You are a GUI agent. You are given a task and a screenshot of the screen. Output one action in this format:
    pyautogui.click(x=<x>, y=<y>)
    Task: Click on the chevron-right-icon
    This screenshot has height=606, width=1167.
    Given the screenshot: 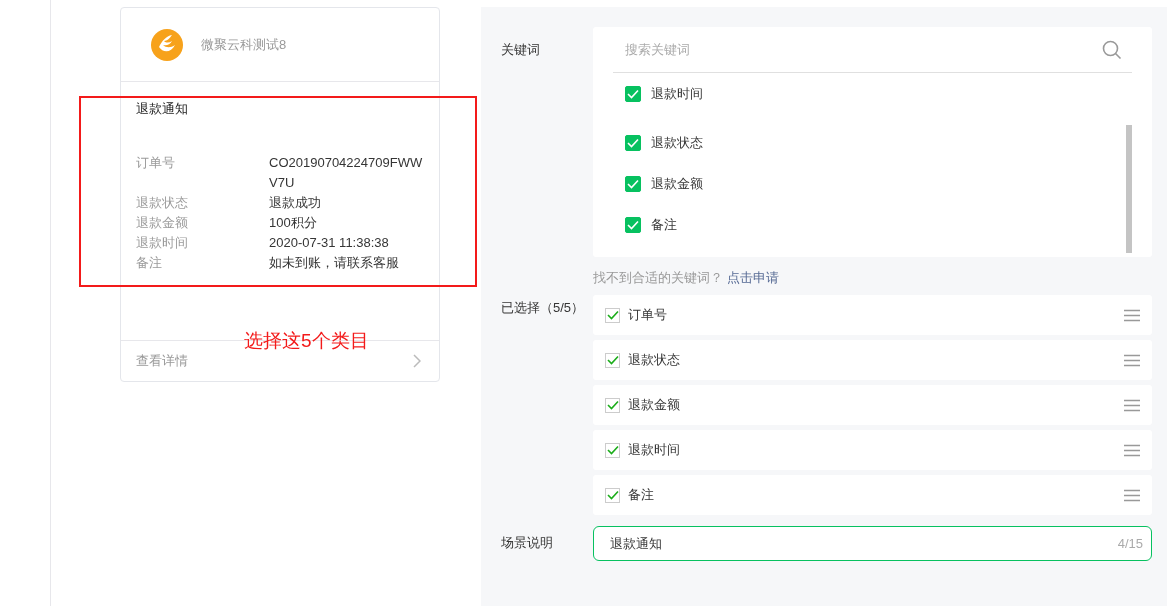 What is the action you would take?
    pyautogui.click(x=417, y=361)
    